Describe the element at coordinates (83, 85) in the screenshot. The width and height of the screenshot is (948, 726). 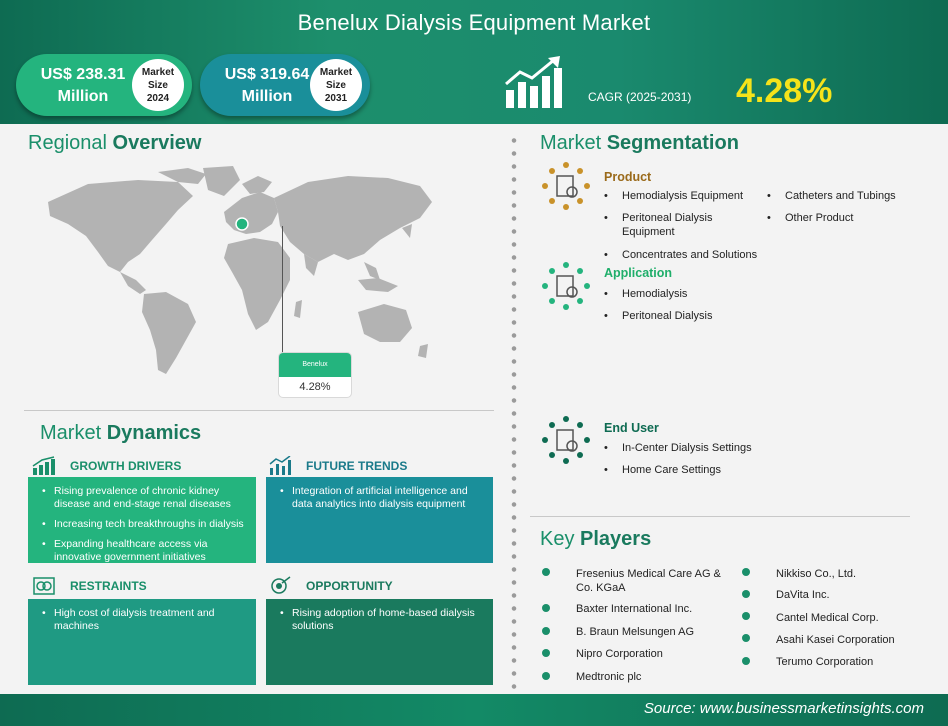
I see `market-size-2024-value: US$ 238.31 Million` at that location.